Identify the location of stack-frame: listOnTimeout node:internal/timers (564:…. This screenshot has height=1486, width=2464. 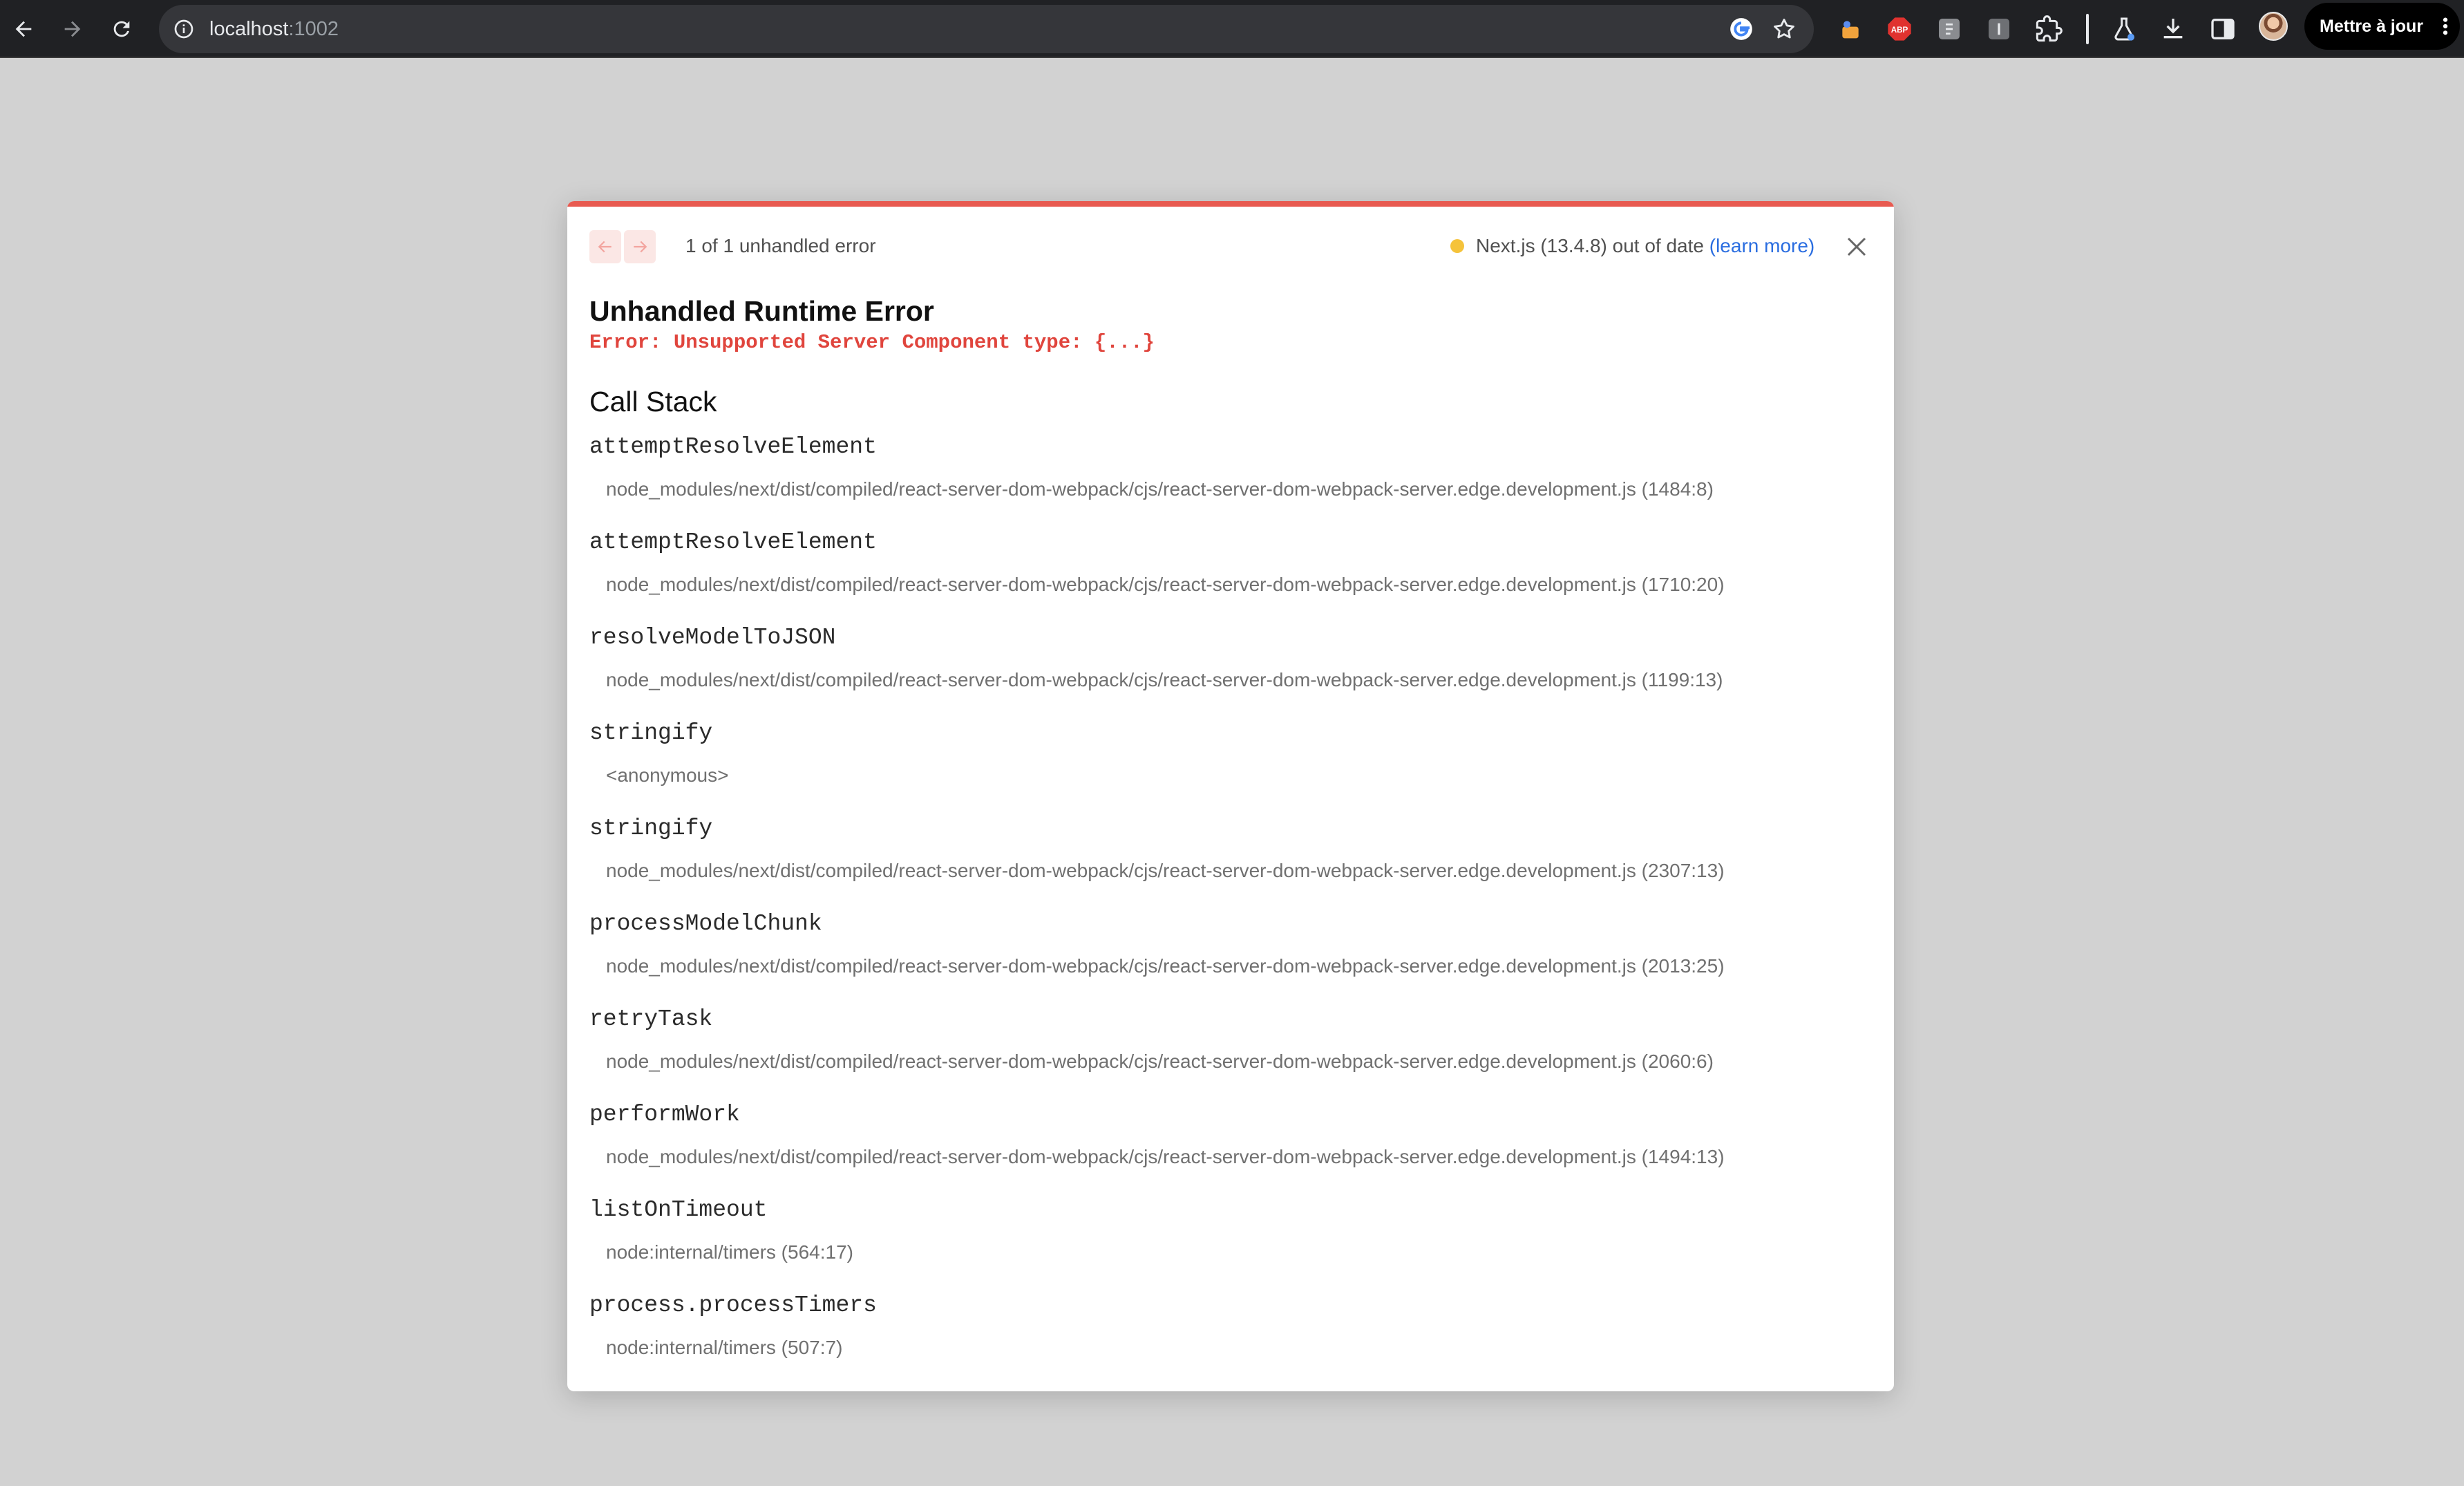
(1232, 1244).